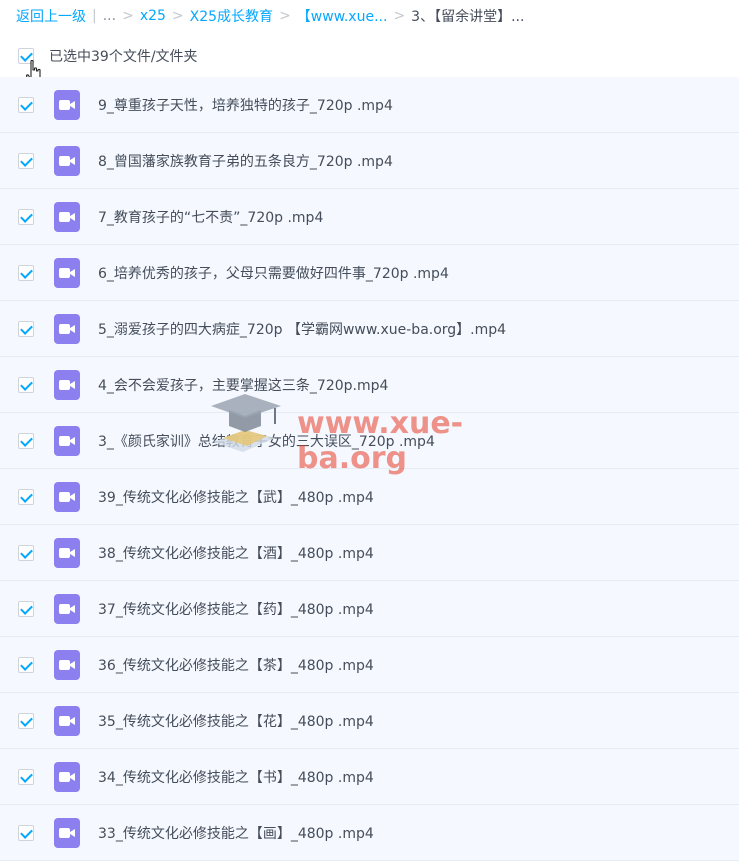  What do you see at coordinates (236, 609) in the screenshot?
I see `file-name: 37_传统文化必修技能之【药】_480p .mp4` at bounding box center [236, 609].